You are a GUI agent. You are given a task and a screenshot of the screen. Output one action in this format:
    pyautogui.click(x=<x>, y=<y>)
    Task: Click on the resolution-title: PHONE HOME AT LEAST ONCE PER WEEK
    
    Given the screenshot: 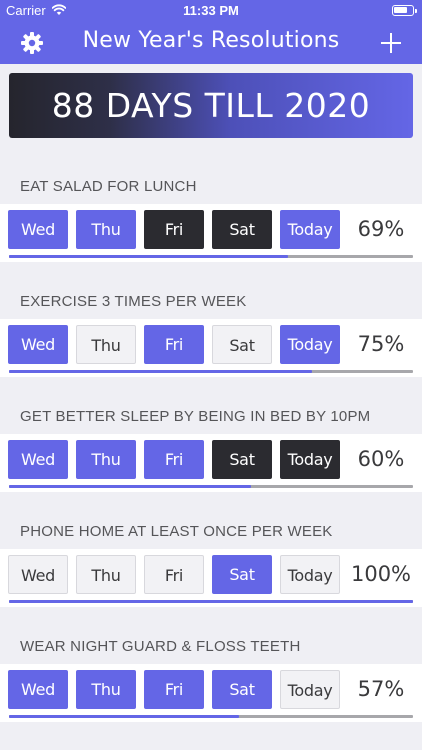 What is the action you would take?
    pyautogui.click(x=176, y=531)
    